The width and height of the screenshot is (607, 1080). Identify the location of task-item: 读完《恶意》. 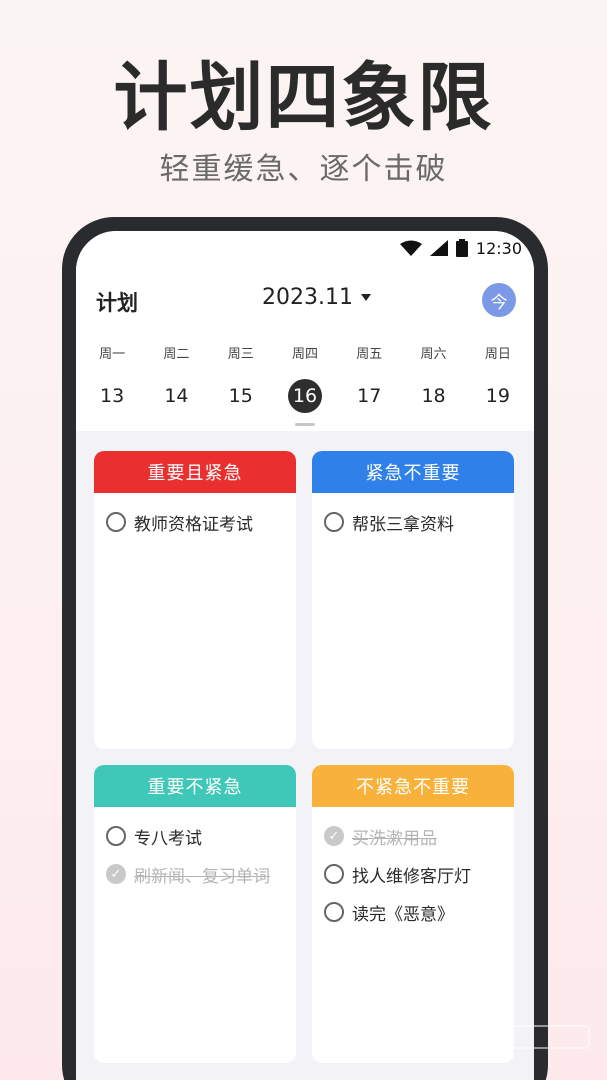
(413, 913).